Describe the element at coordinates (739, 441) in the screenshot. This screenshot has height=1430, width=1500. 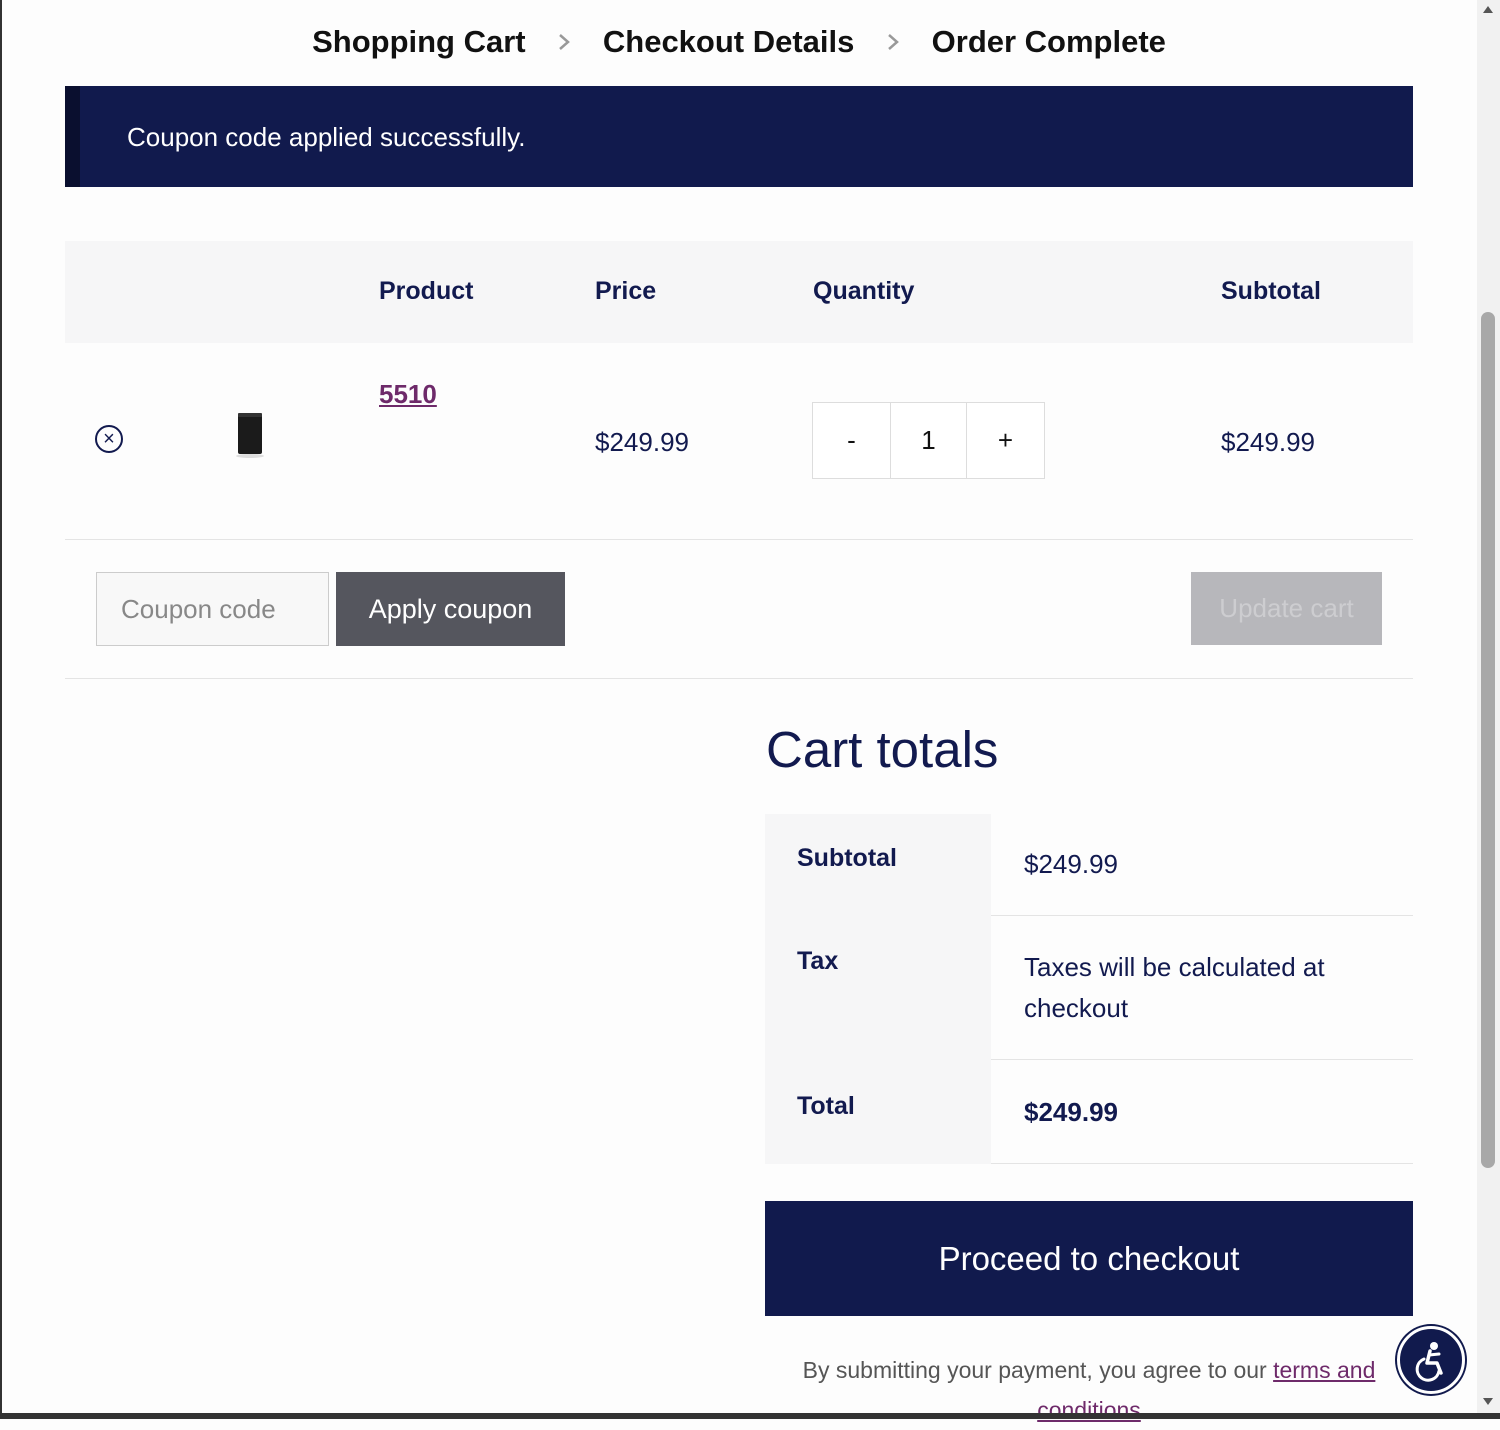
I see `table-row: × 5510 $249.99 - 1 + $249.99` at that location.